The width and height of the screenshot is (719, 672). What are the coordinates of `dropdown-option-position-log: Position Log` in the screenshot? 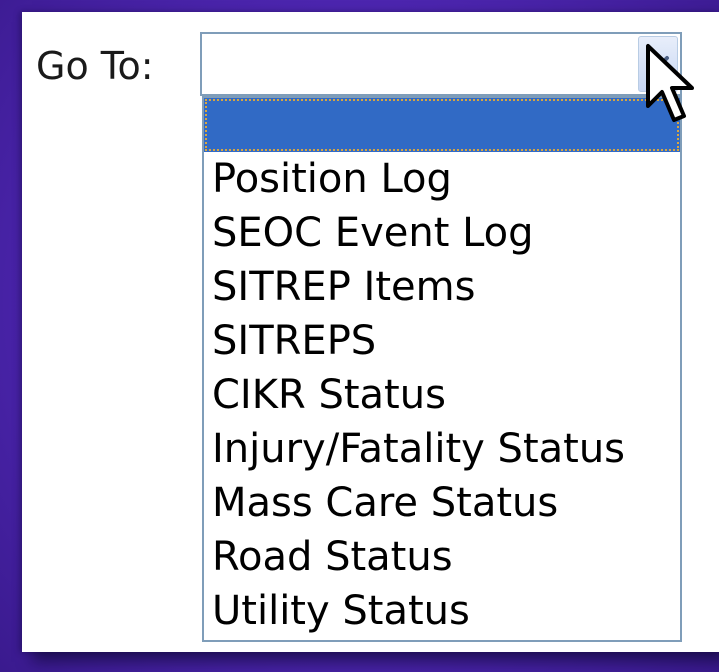 It's located at (442, 179).